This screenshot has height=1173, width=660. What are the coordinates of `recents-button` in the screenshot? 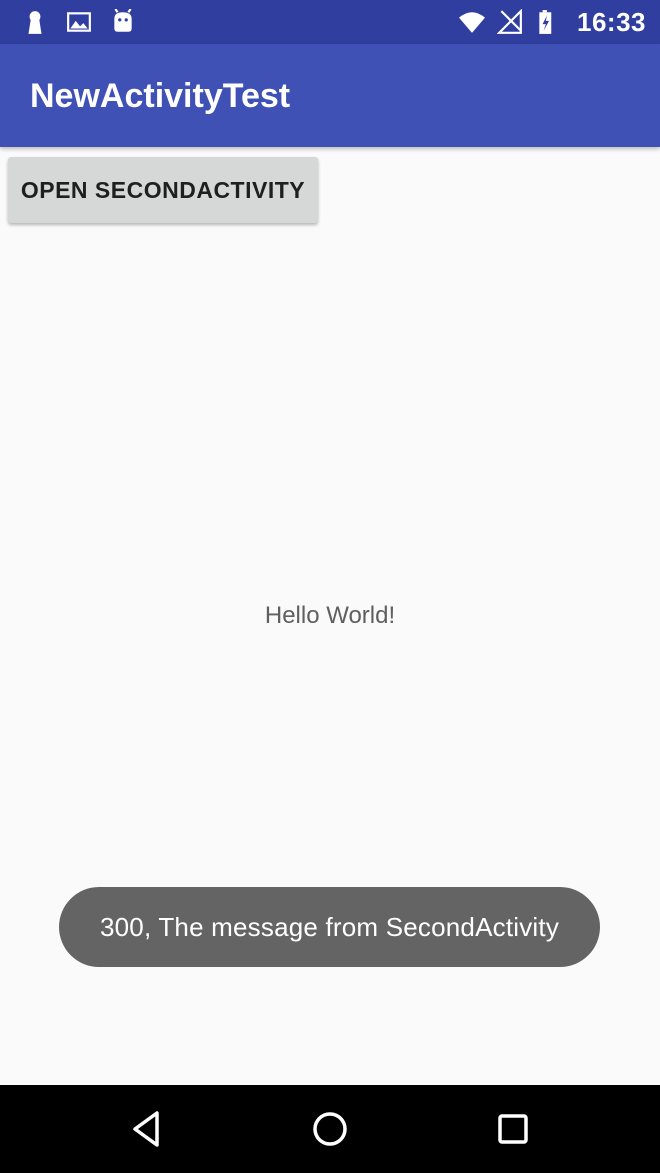 It's located at (513, 1129).